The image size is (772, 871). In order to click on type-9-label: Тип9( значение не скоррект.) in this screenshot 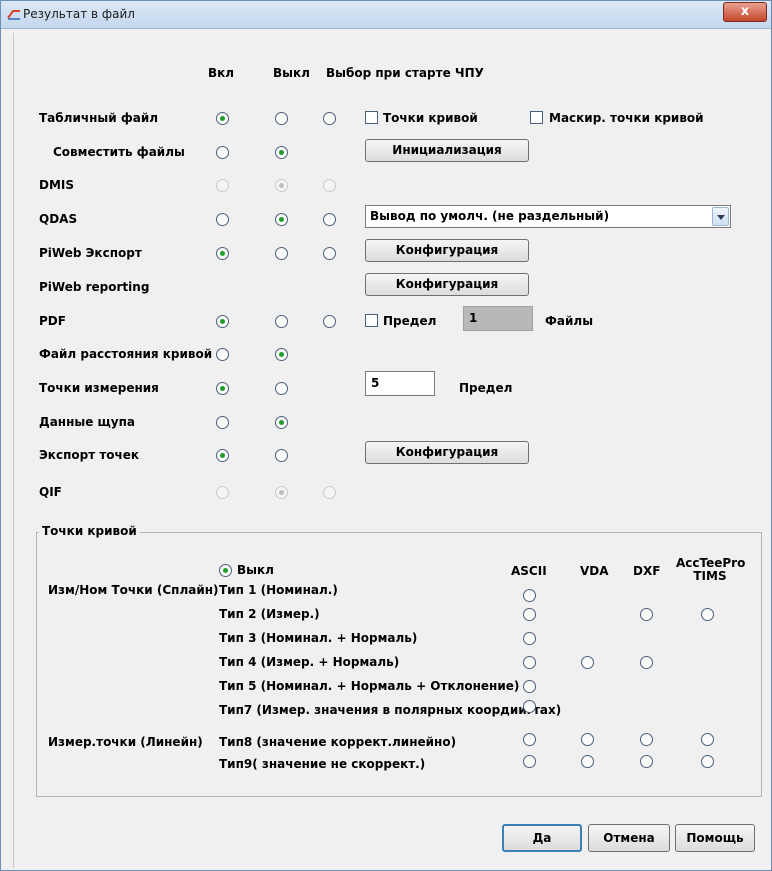, I will do `click(322, 764)`.